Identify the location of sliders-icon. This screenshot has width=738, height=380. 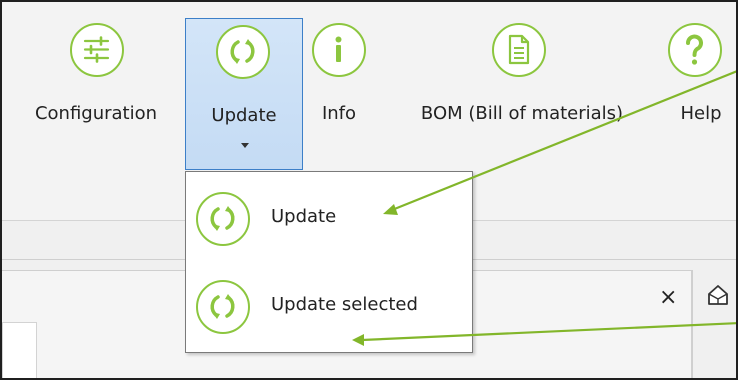
(97, 50).